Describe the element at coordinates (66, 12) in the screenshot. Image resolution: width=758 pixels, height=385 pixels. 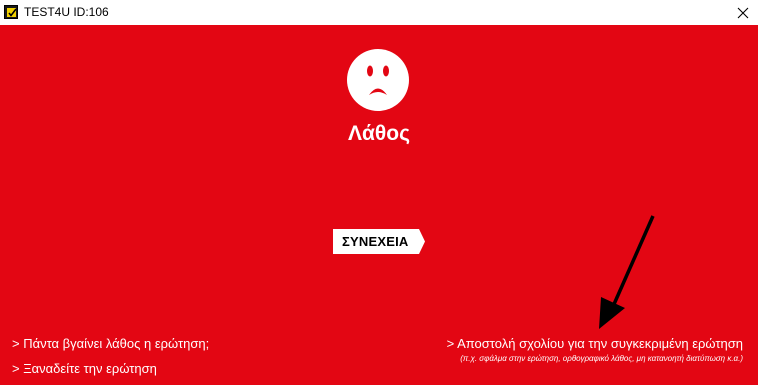
I see `window-title: TEST4U ID:106` at that location.